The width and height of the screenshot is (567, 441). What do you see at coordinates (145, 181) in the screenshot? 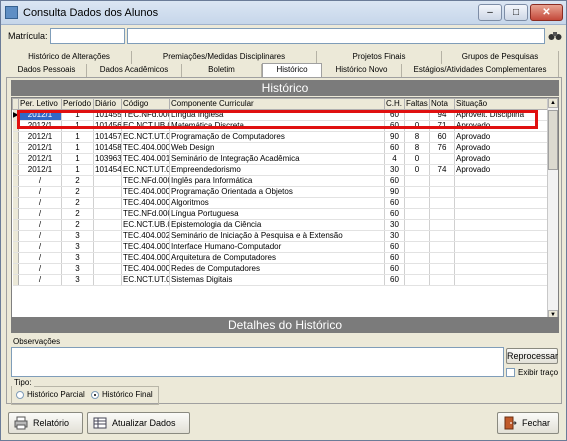
I see `cell-codigo: TEC.NFd.0006` at bounding box center [145, 181].